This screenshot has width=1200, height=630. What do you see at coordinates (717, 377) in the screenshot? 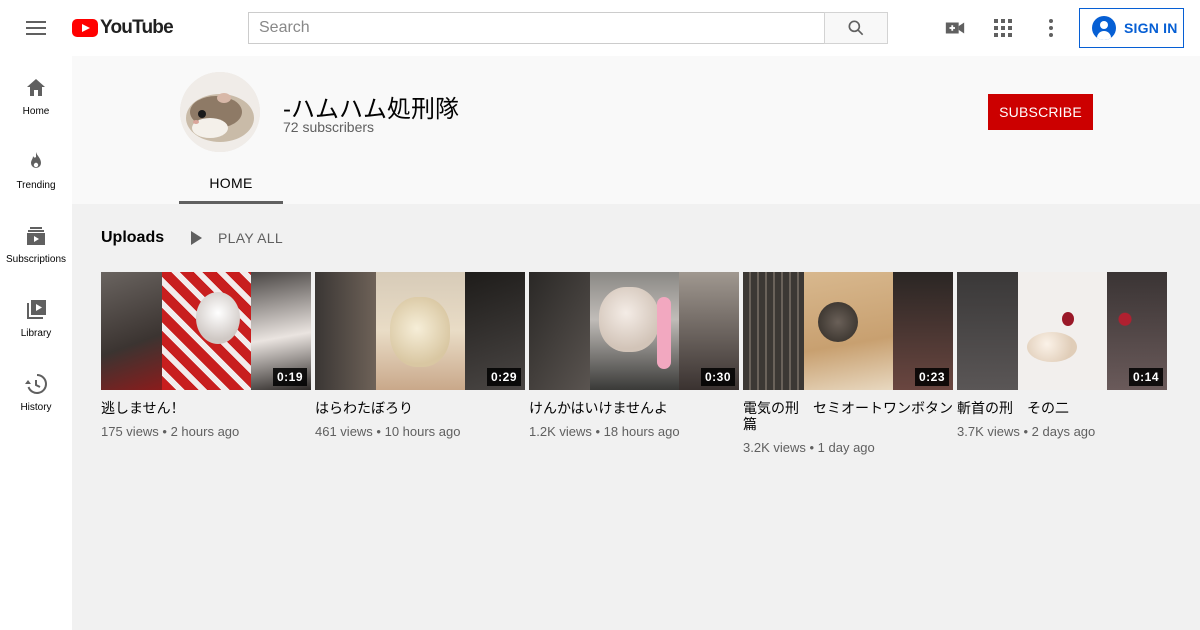
I see `video-duration: 0:30` at bounding box center [717, 377].